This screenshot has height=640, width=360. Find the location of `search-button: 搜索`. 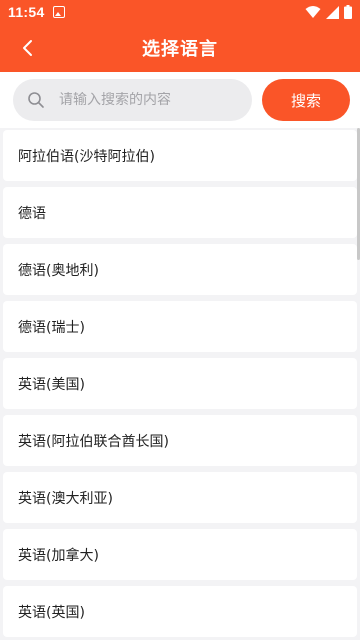

search-button: 搜索 is located at coordinates (306, 100).